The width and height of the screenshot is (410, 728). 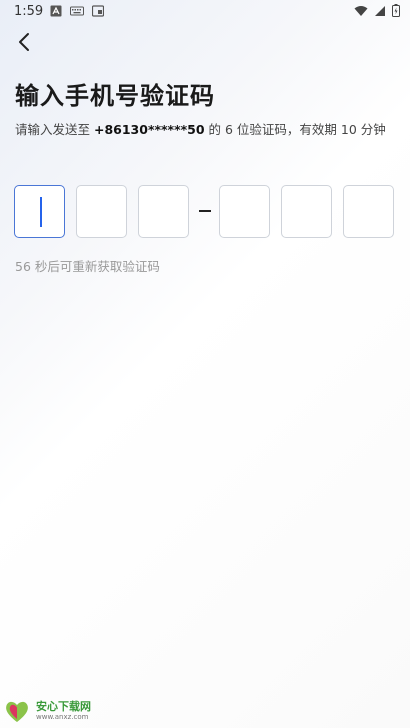 What do you see at coordinates (56, 11) in the screenshot?
I see `font-a-icon` at bounding box center [56, 11].